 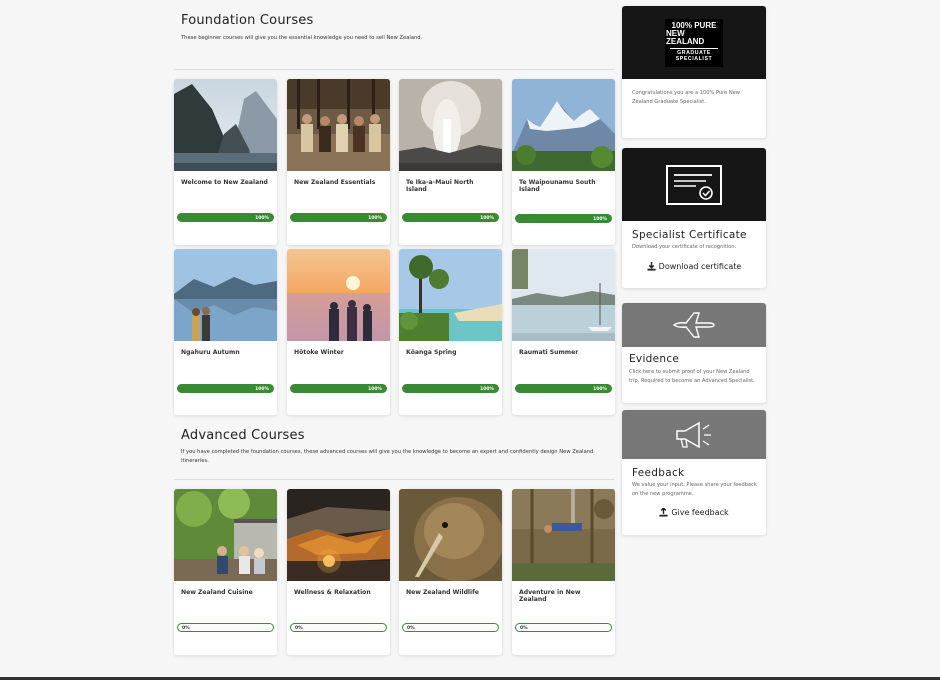 I want to click on give-feedback-label: Give feedback, so click(x=700, y=513).